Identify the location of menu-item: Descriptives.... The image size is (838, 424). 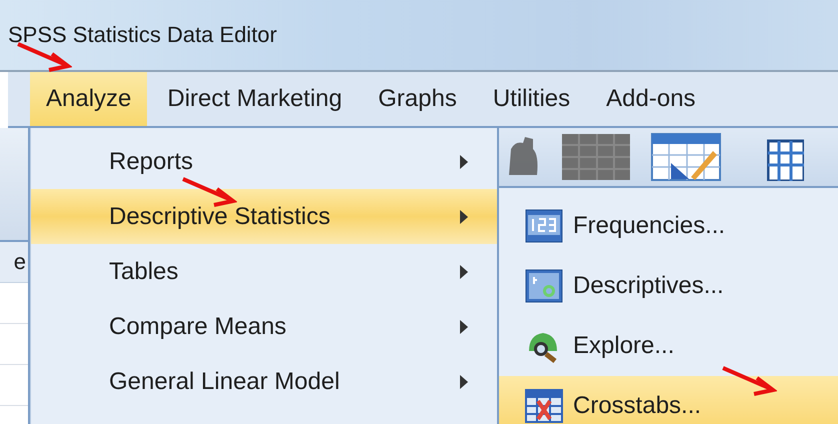
(668, 286).